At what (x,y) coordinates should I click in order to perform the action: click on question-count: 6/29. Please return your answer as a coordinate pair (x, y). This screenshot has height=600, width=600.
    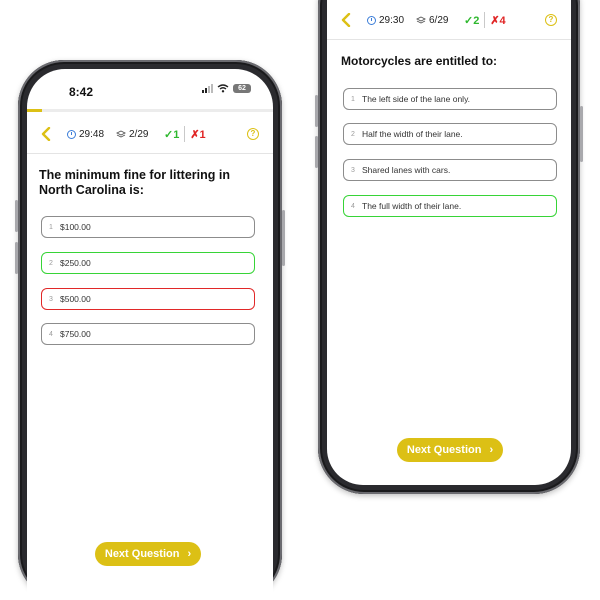
    Looking at the image, I should click on (432, 20).